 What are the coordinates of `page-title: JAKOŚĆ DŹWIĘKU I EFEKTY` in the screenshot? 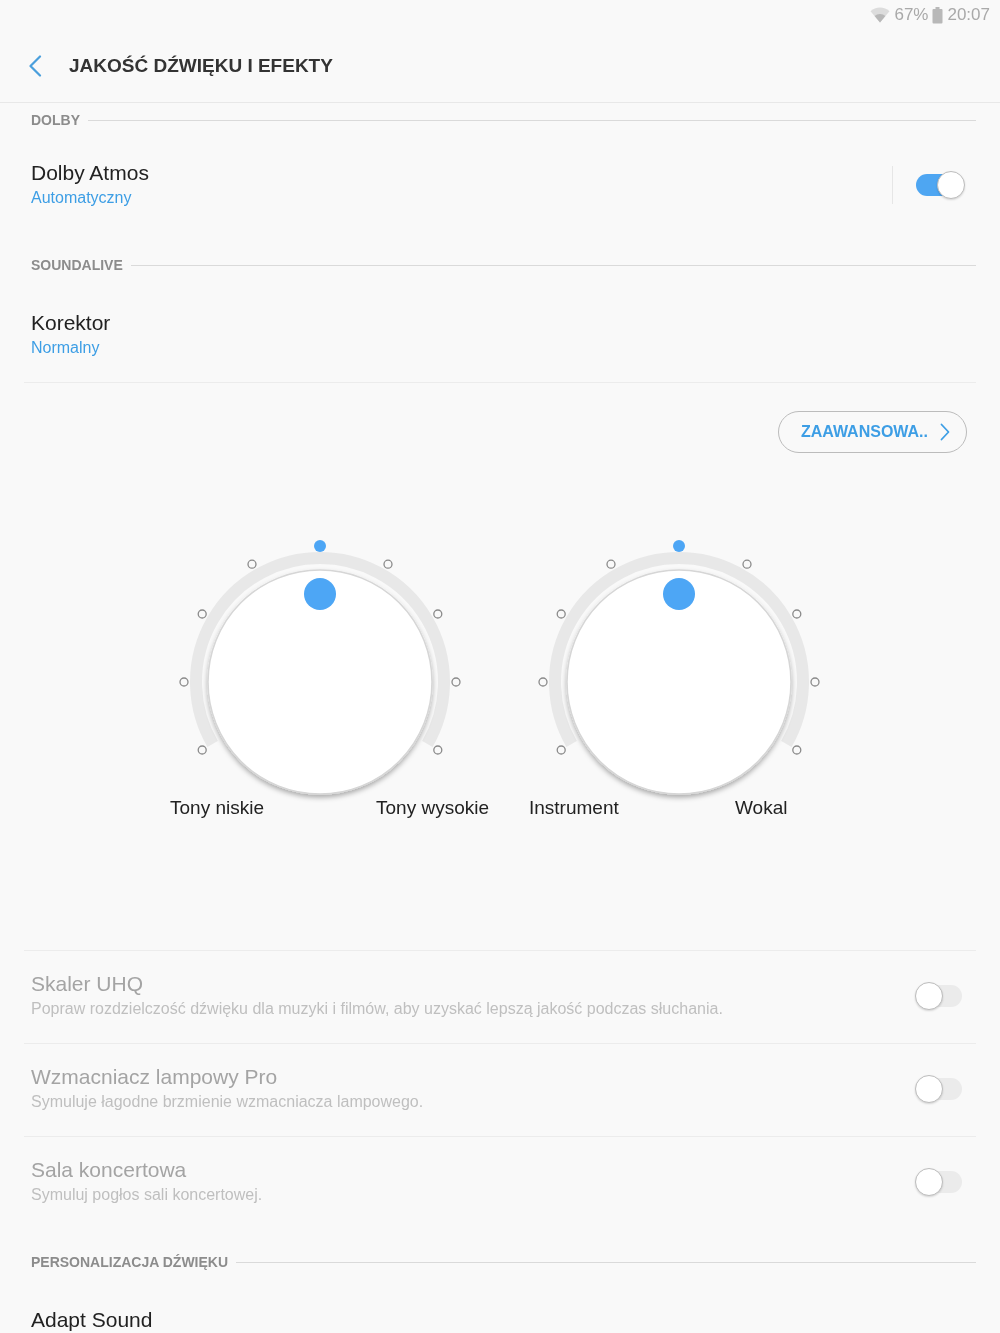 It's located at (201, 66).